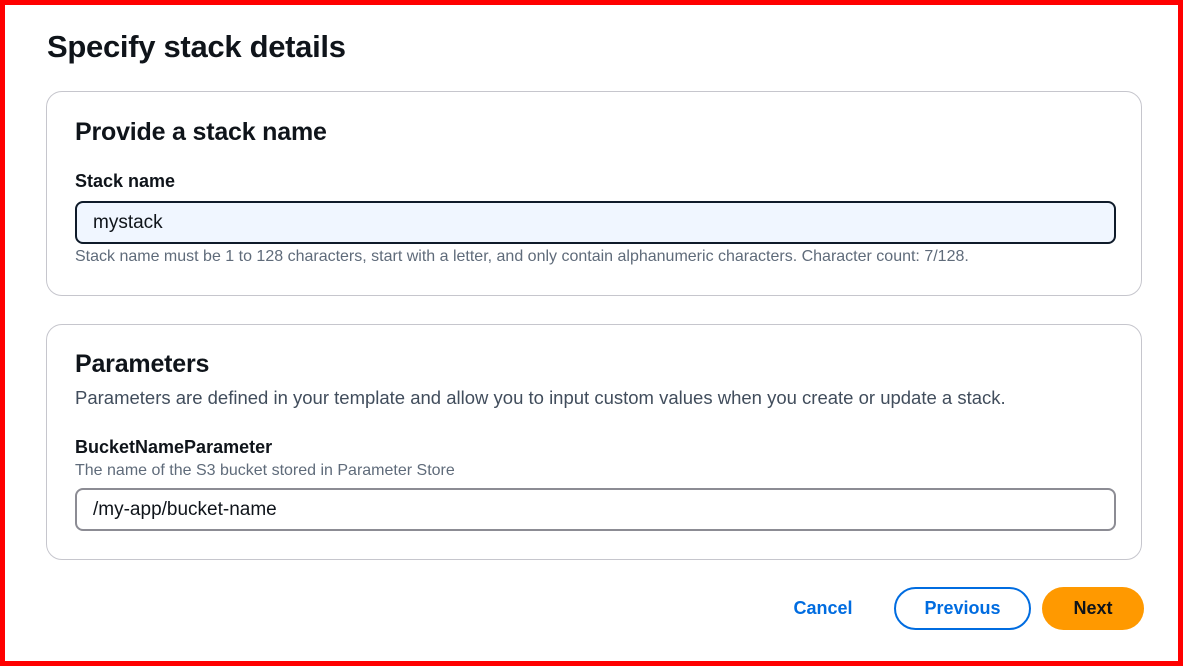  What do you see at coordinates (595, 222) in the screenshot?
I see `stack-name-input` at bounding box center [595, 222].